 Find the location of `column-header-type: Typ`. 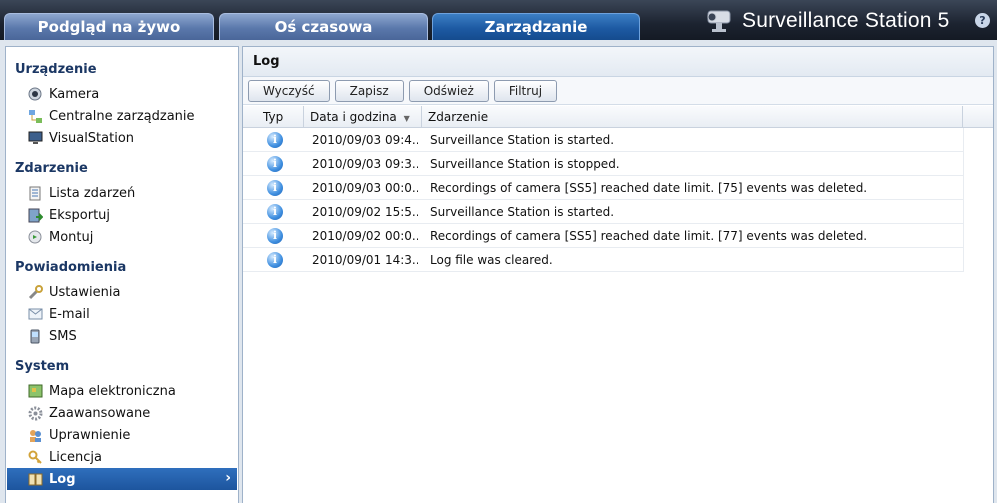

column-header-type: Typ is located at coordinates (273, 117).